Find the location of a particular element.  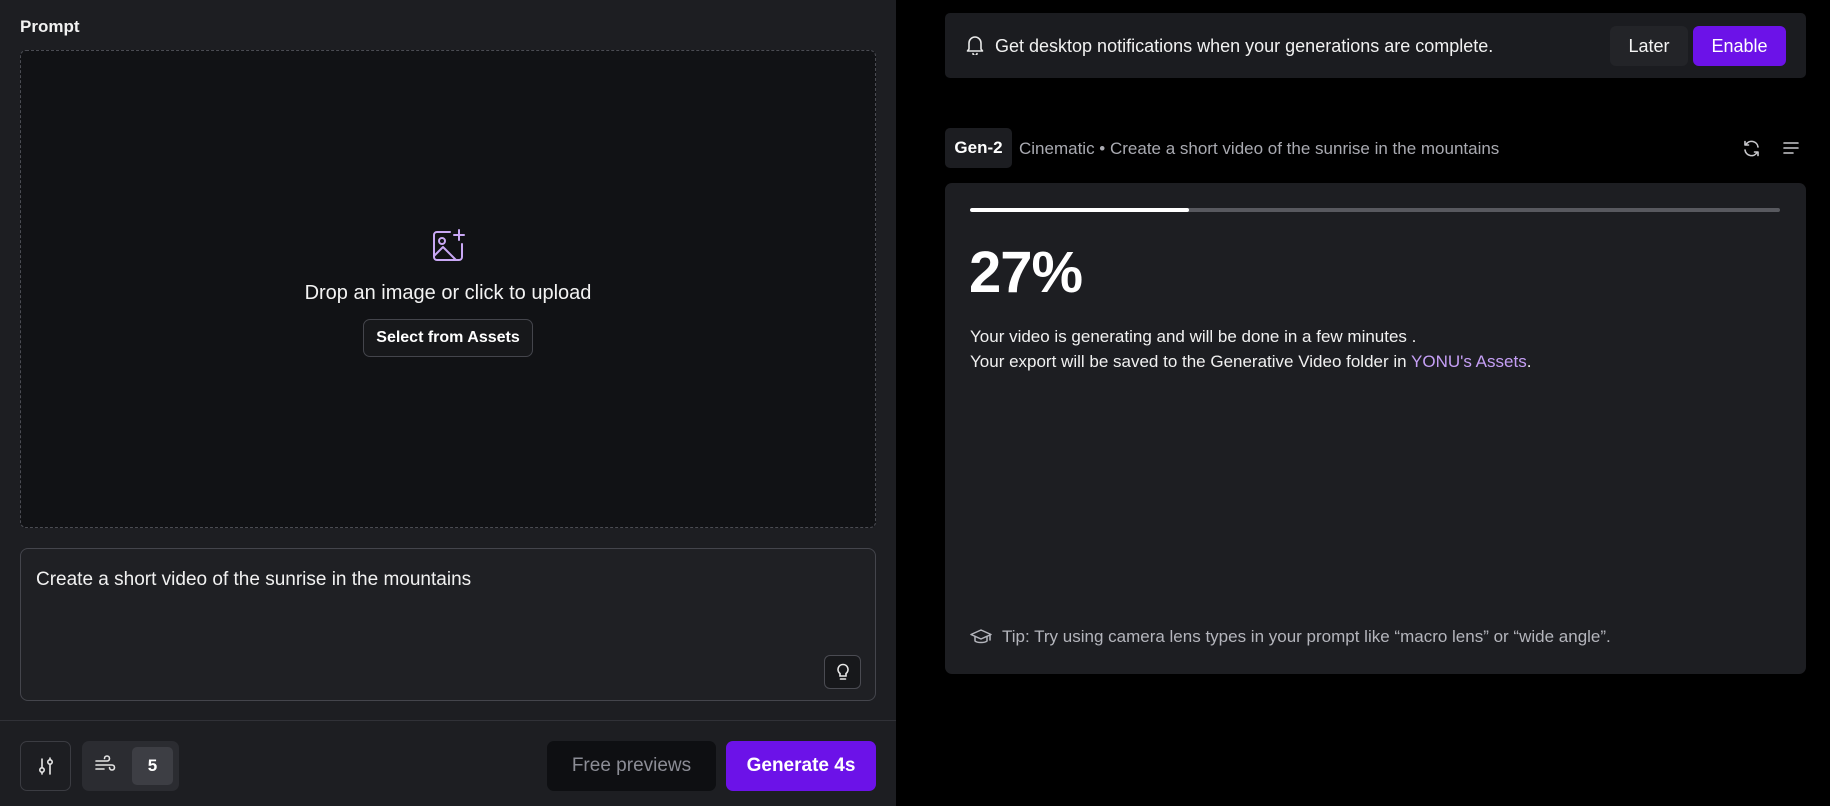

status-line-2-suffix: . is located at coordinates (1529, 361).